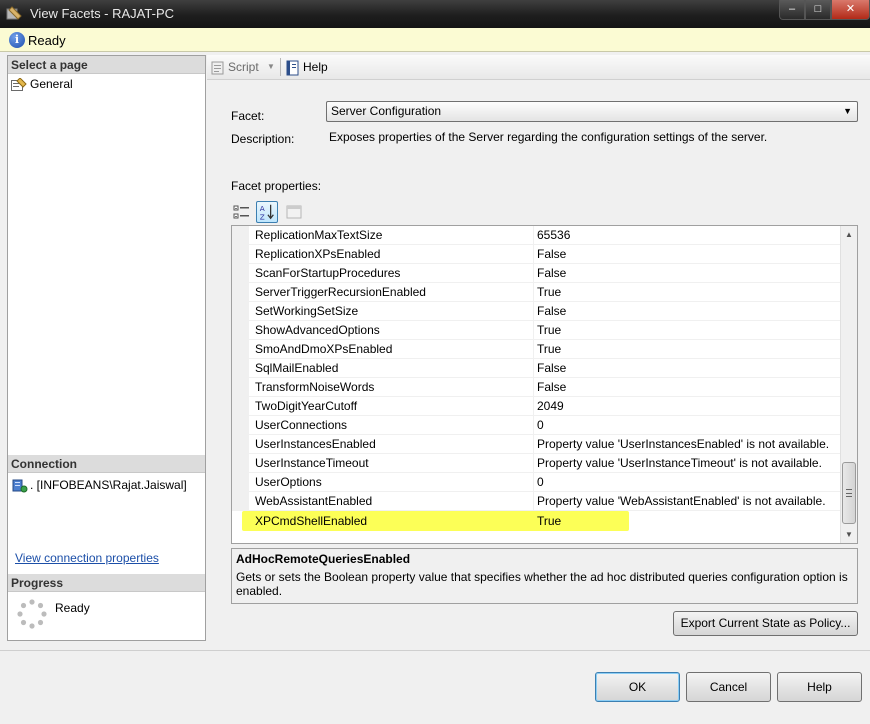 The width and height of the screenshot is (870, 724). What do you see at coordinates (847, 111) in the screenshot?
I see `chevron-down-icon: ▼` at bounding box center [847, 111].